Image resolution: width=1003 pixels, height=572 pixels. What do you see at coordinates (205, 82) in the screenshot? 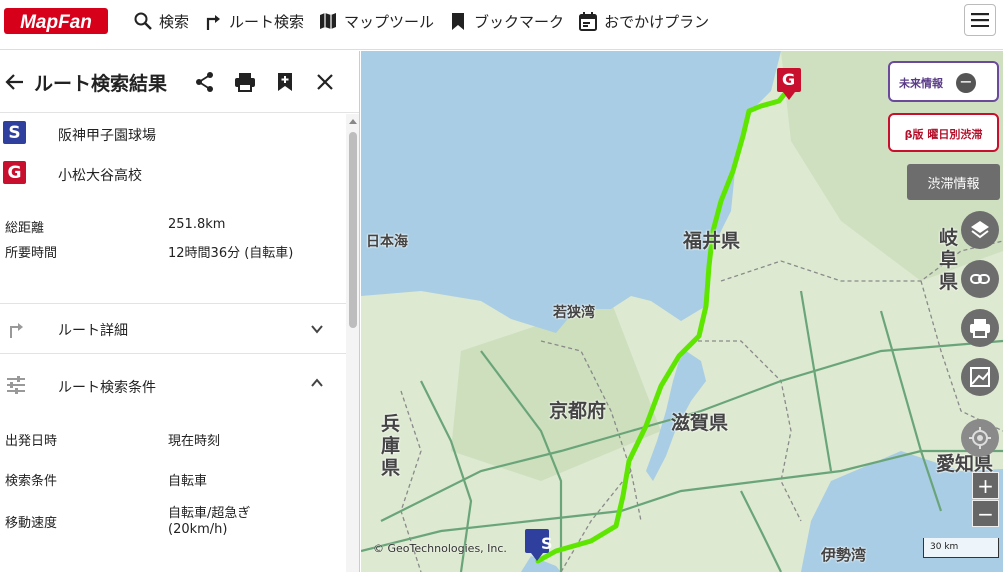
I see `share-icon` at bounding box center [205, 82].